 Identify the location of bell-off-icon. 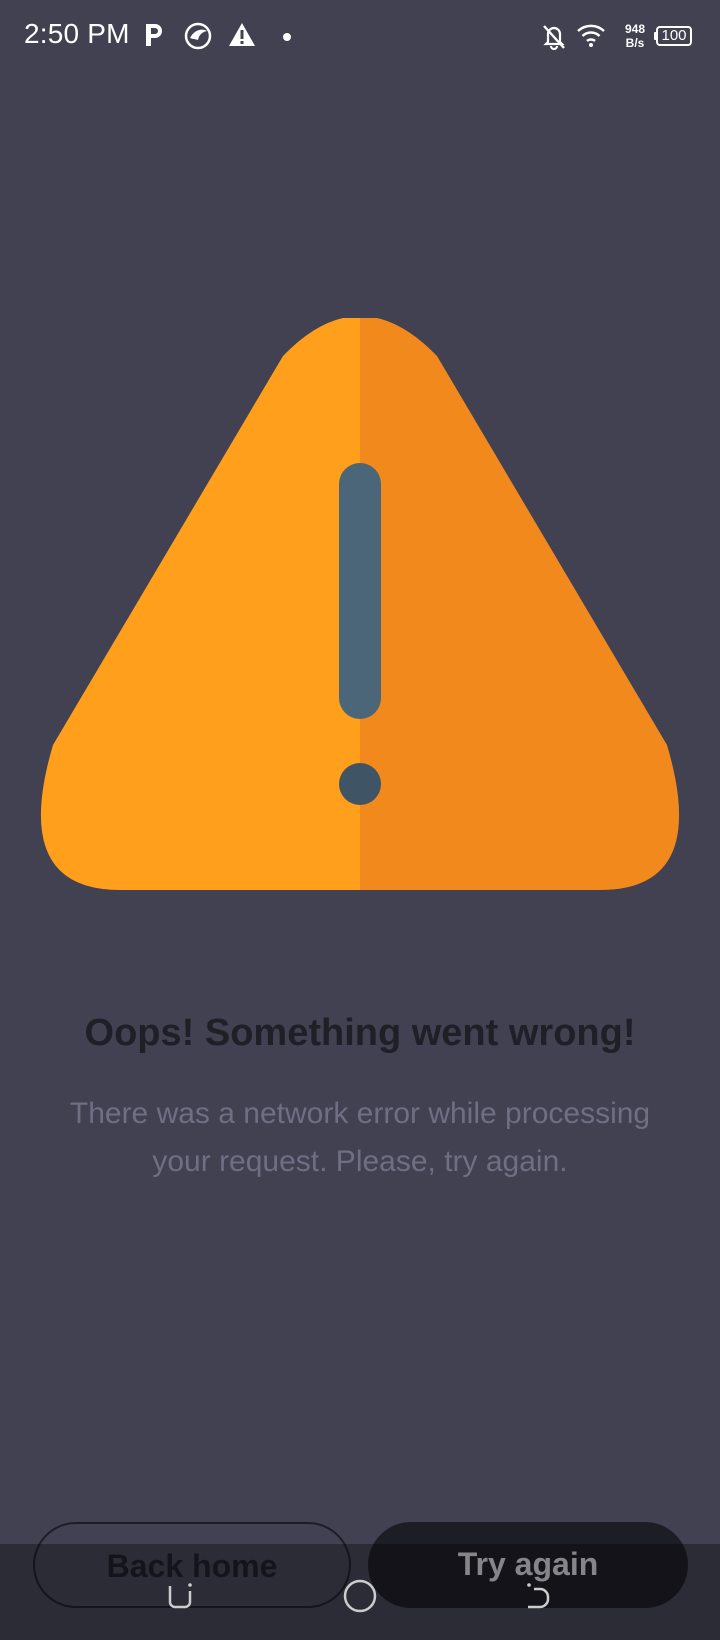
(554, 37).